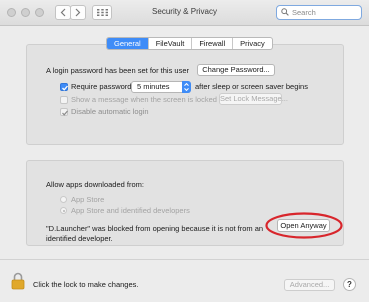  Describe the element at coordinates (86, 284) in the screenshot. I see `lock-text: Click the lock to make changes.` at that location.